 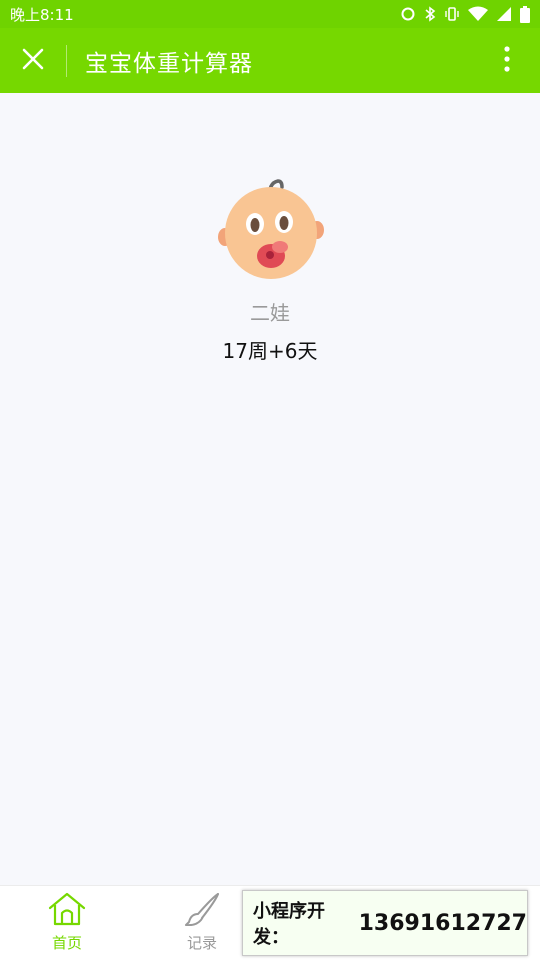 I want to click on wifi-icon, so click(x=478, y=14).